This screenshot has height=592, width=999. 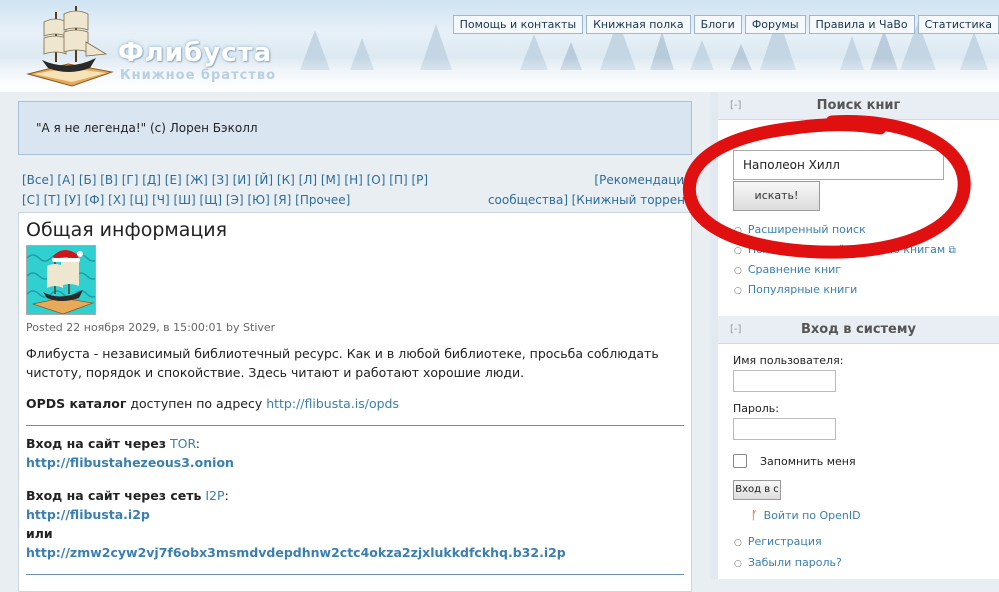 I want to click on password-field, so click(x=784, y=429).